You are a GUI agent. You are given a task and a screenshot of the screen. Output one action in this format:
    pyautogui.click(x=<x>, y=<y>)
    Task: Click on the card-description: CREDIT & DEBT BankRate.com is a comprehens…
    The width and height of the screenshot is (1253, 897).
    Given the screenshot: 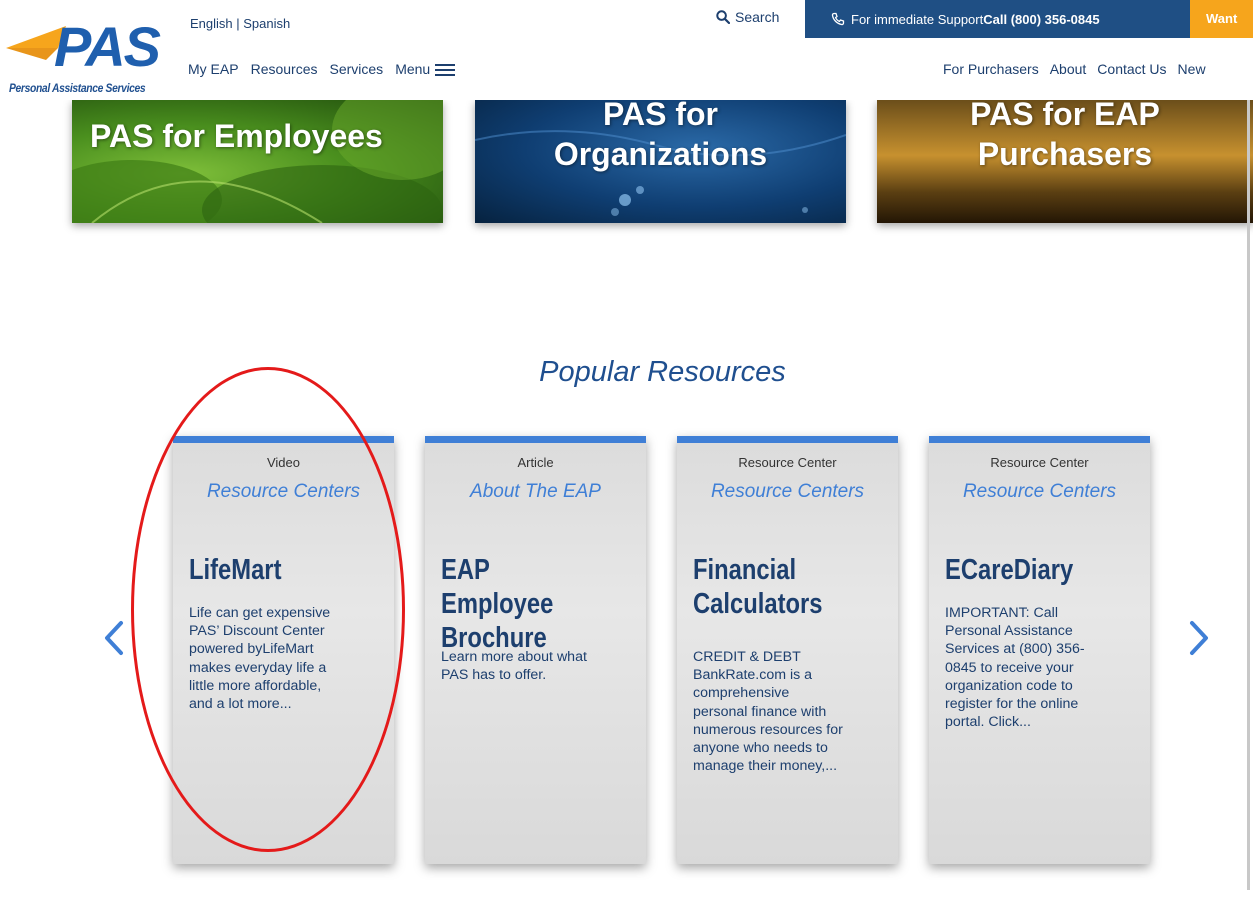 What is the action you would take?
    pyautogui.click(x=768, y=712)
    